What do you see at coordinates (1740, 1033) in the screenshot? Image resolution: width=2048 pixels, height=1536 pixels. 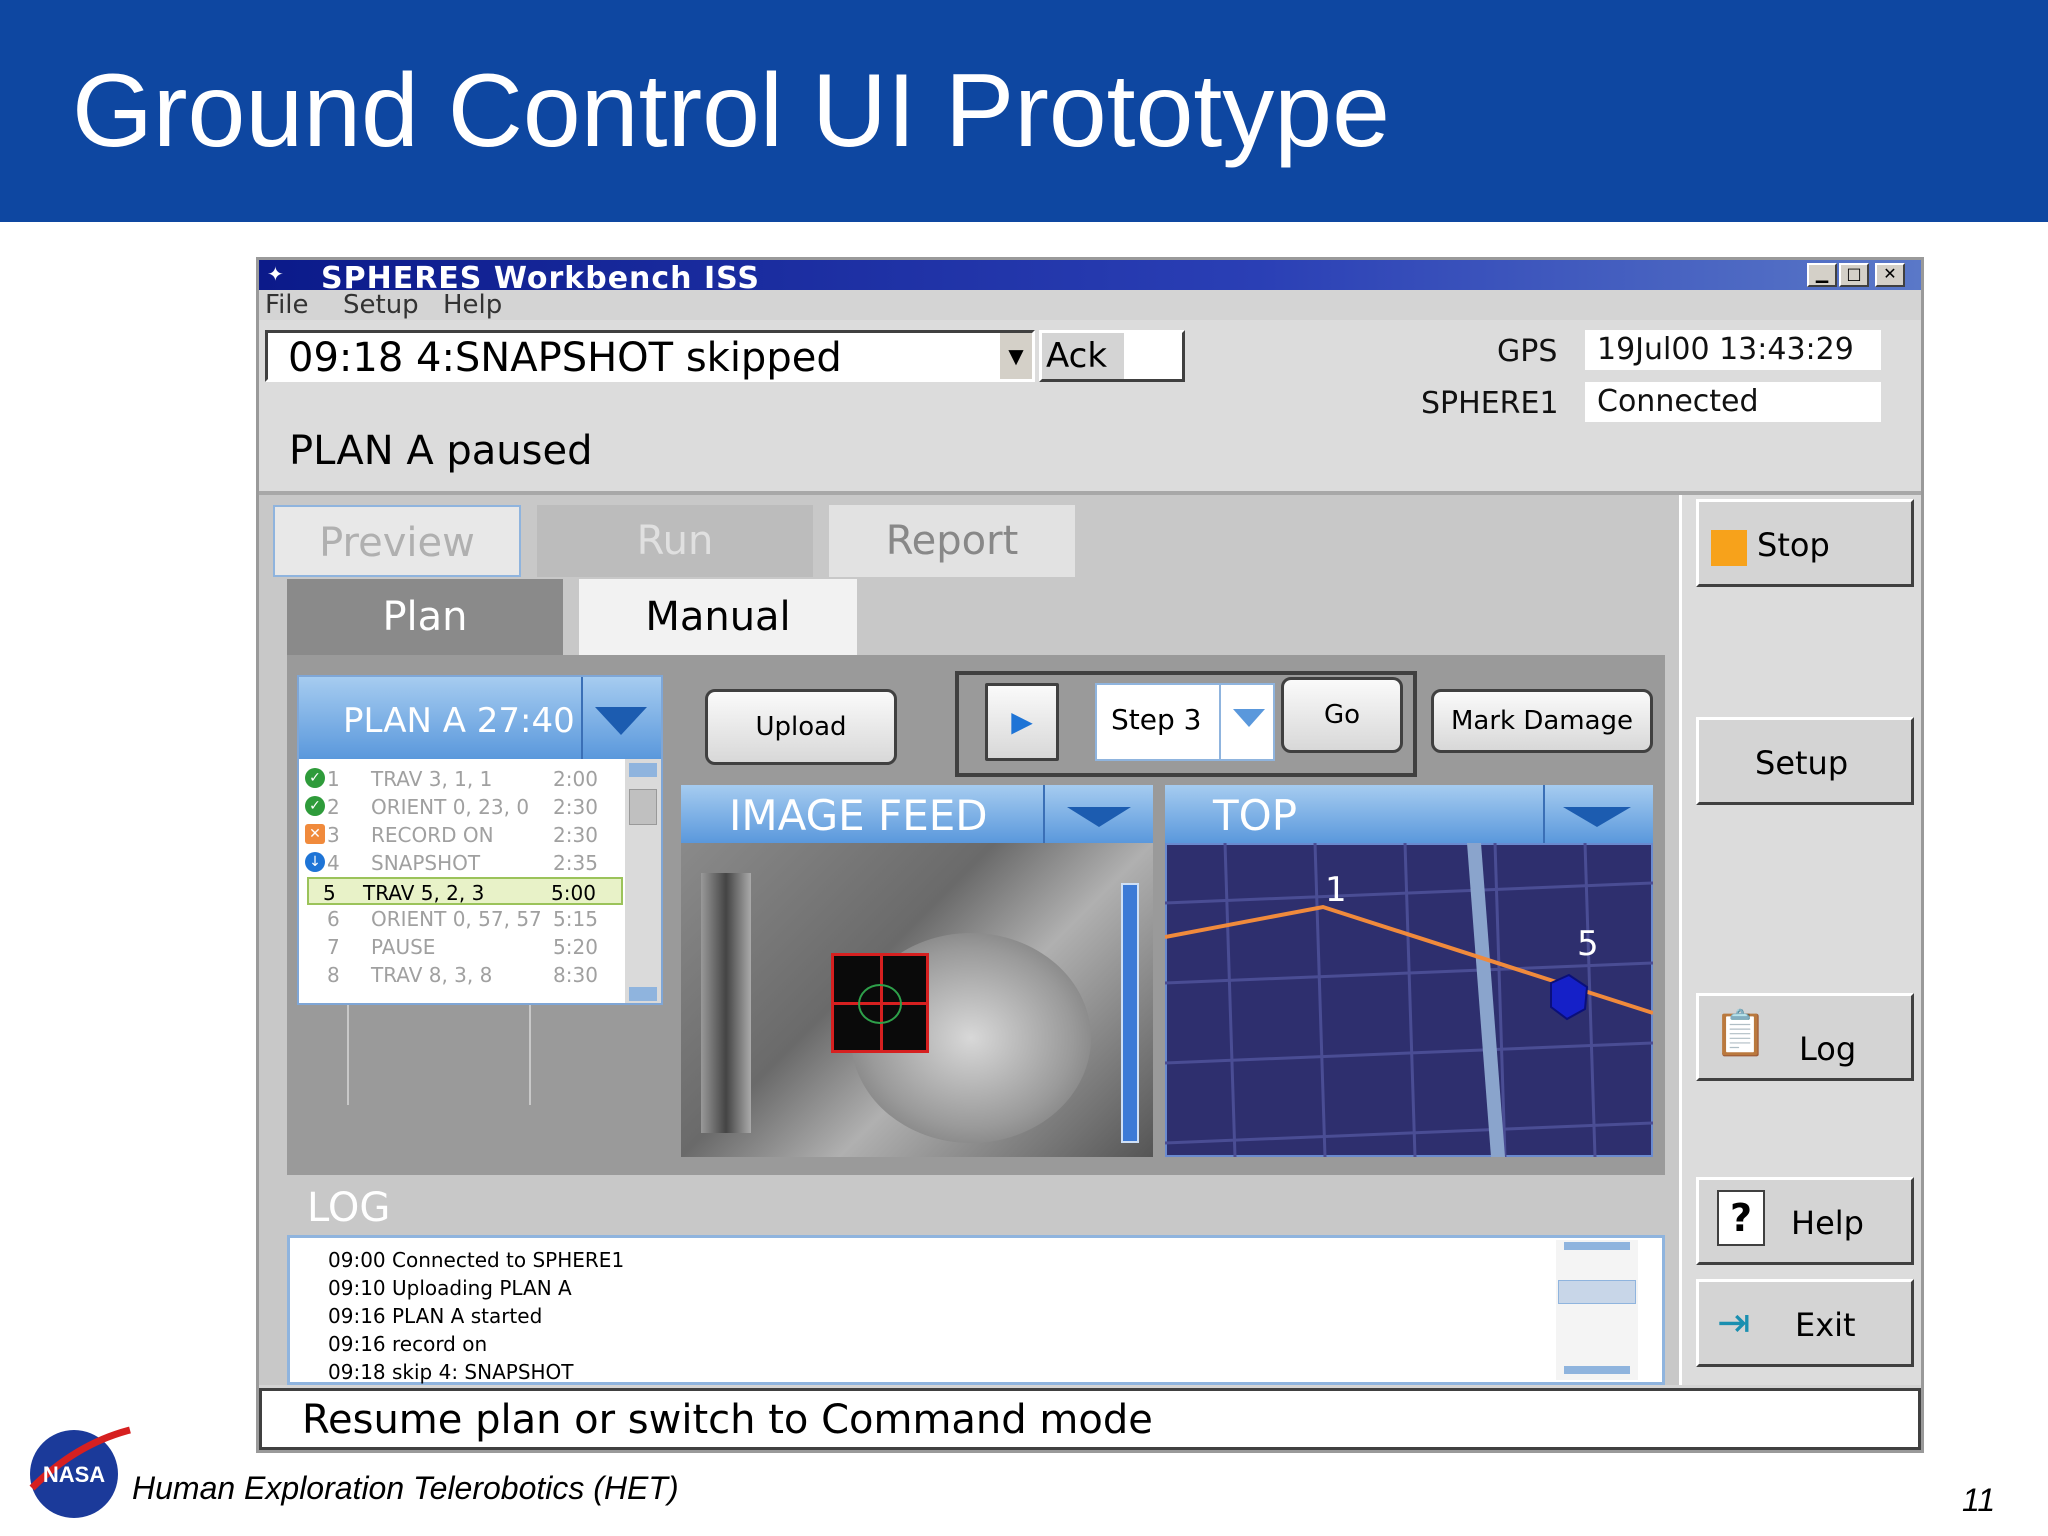 I see `notepad-icon: 📋` at bounding box center [1740, 1033].